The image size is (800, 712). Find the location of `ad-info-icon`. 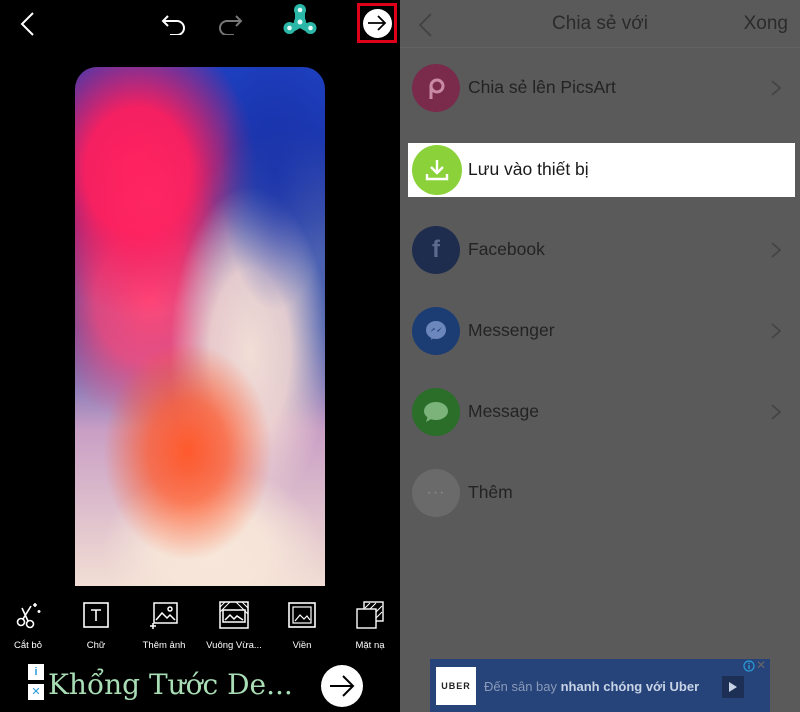

ad-info-icon is located at coordinates (749, 666).